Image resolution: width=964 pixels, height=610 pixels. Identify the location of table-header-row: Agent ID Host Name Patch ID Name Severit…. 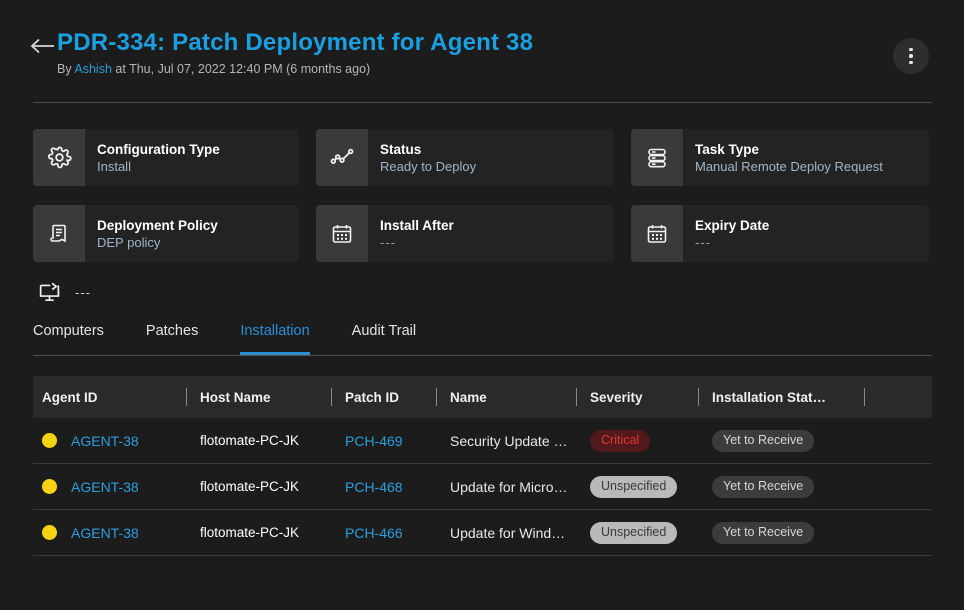
(482, 397).